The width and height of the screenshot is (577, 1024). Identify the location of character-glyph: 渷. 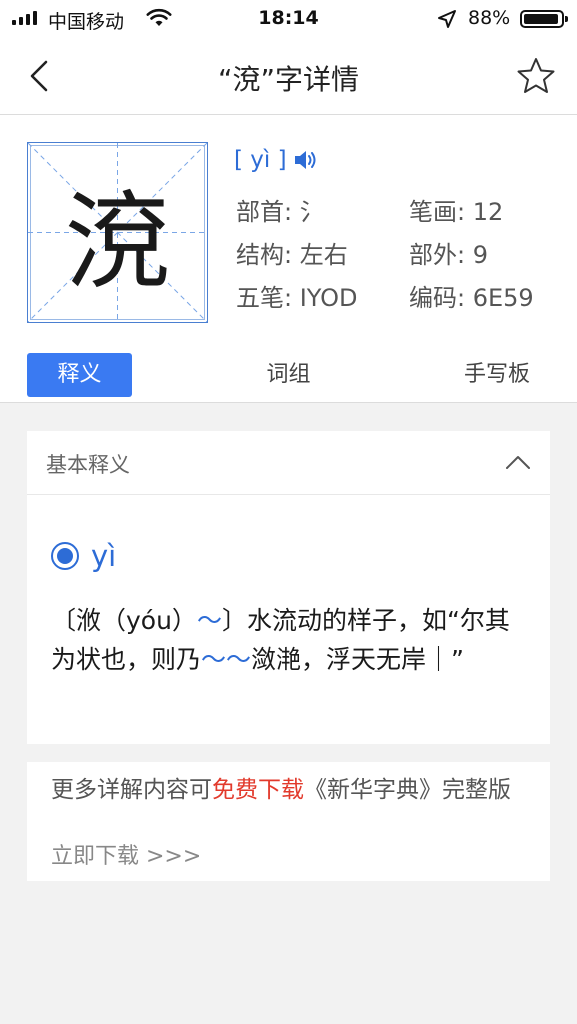
(117, 242).